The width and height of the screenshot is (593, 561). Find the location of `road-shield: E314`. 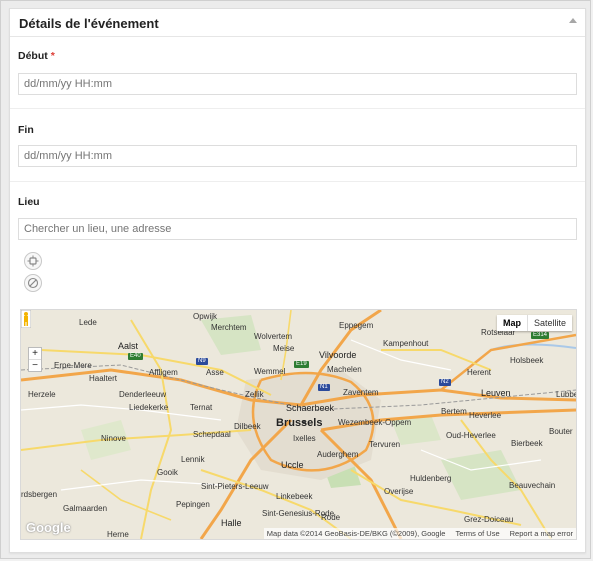

road-shield: E314 is located at coordinates (540, 335).